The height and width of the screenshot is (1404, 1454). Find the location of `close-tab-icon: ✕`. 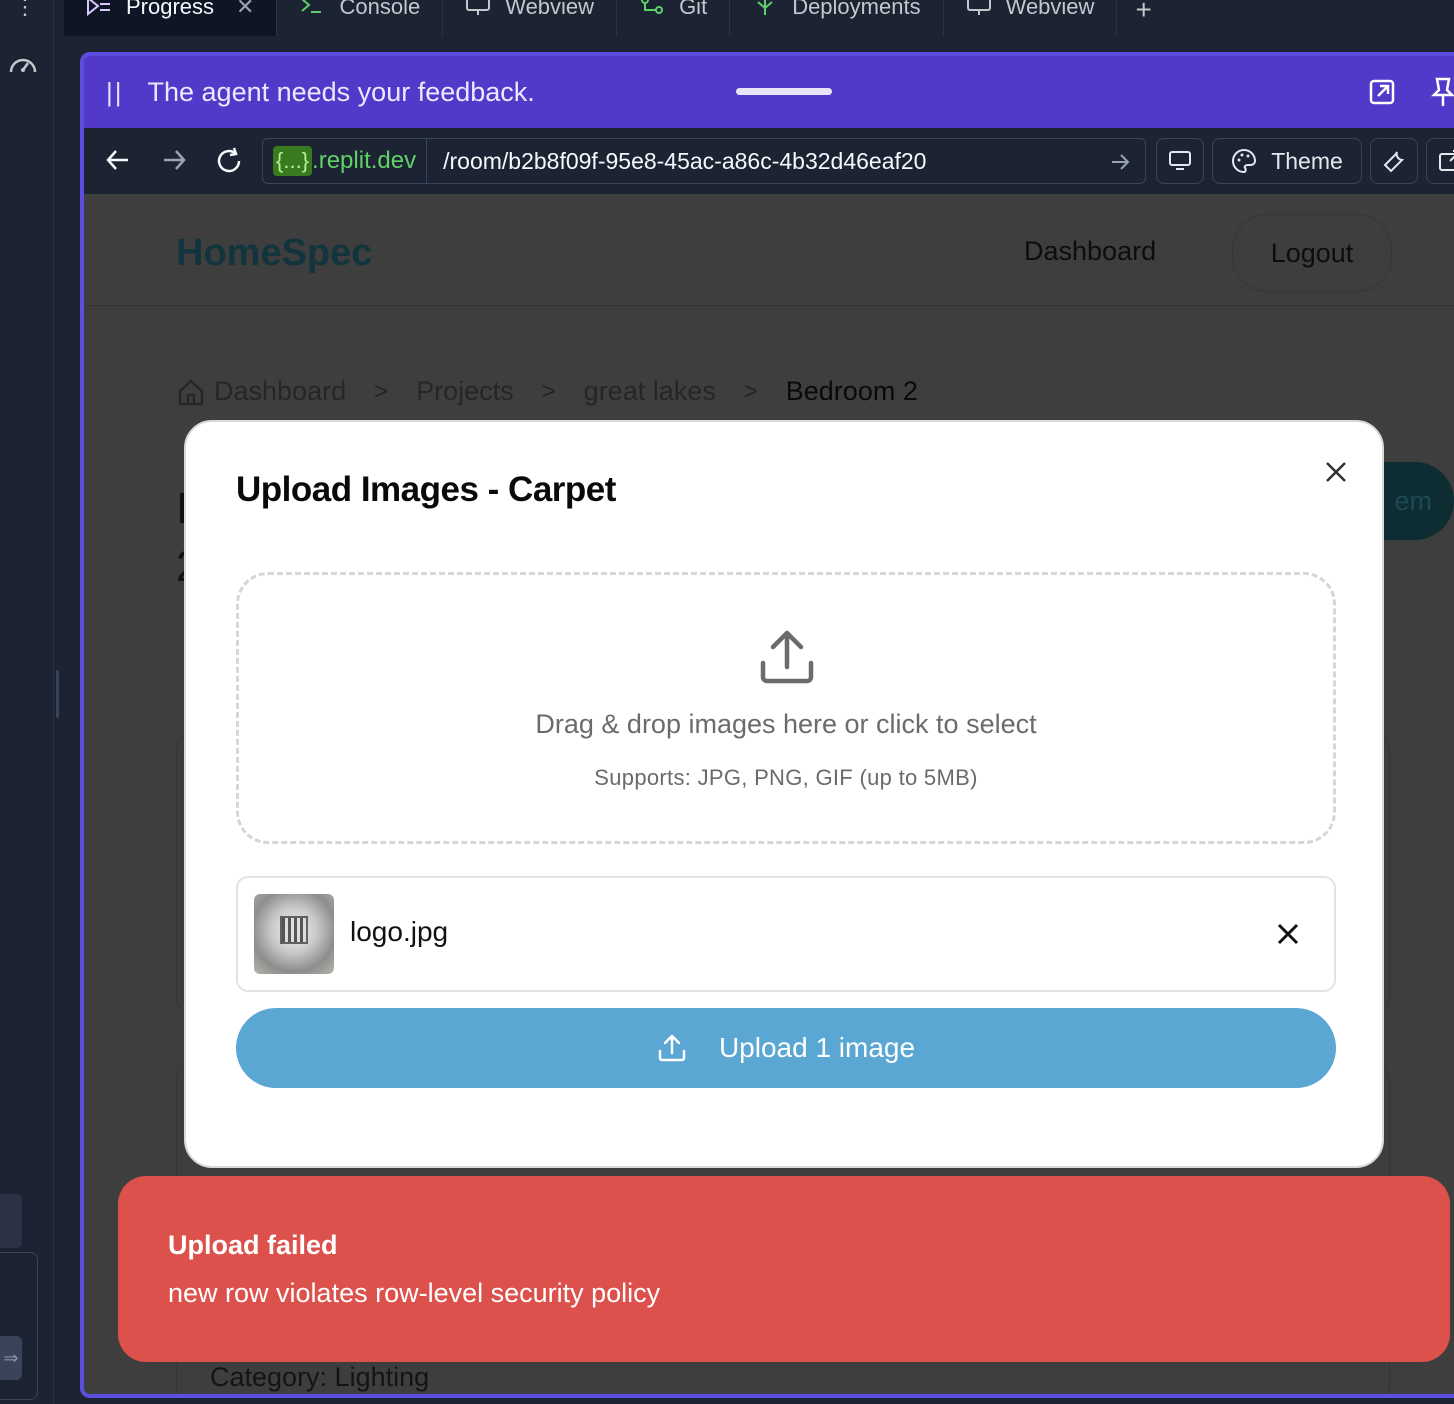

close-tab-icon: ✕ is located at coordinates (245, 10).